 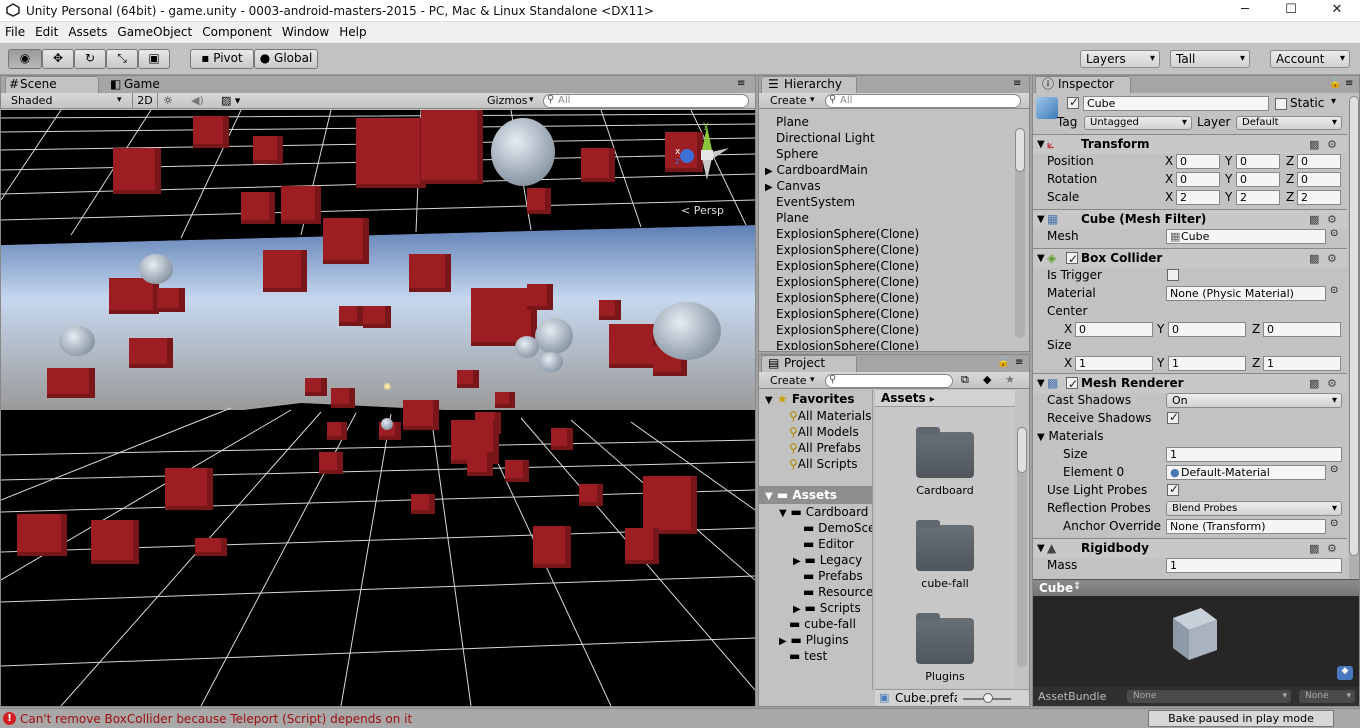 What do you see at coordinates (1072, 384) in the screenshot?
I see `mesh-renderer-enabled-checkbox` at bounding box center [1072, 384].